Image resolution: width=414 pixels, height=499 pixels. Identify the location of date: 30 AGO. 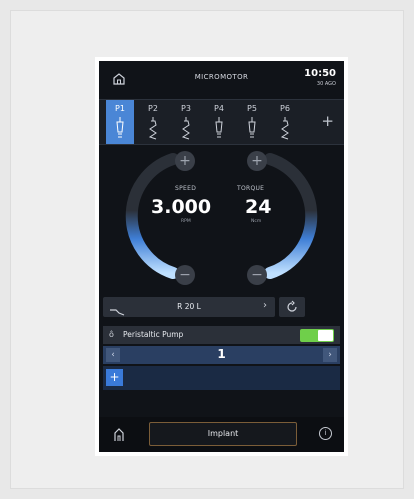
(326, 84).